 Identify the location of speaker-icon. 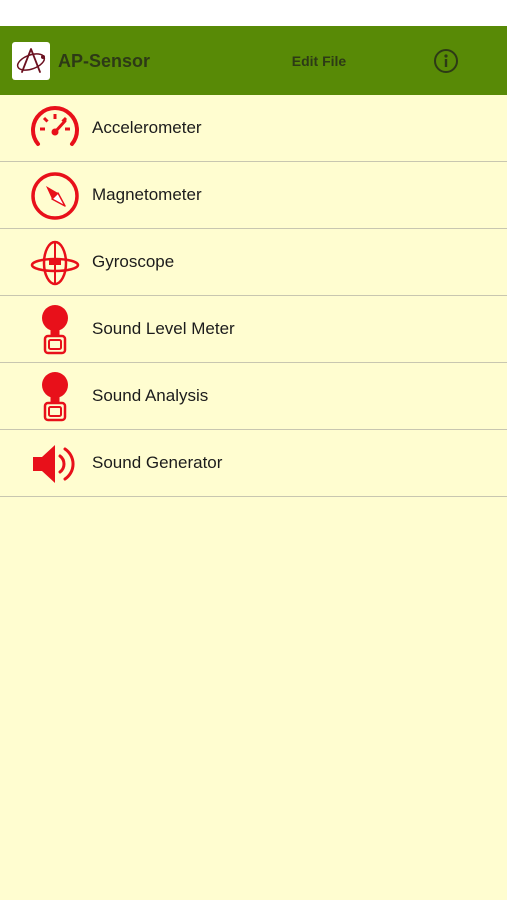
(55, 464).